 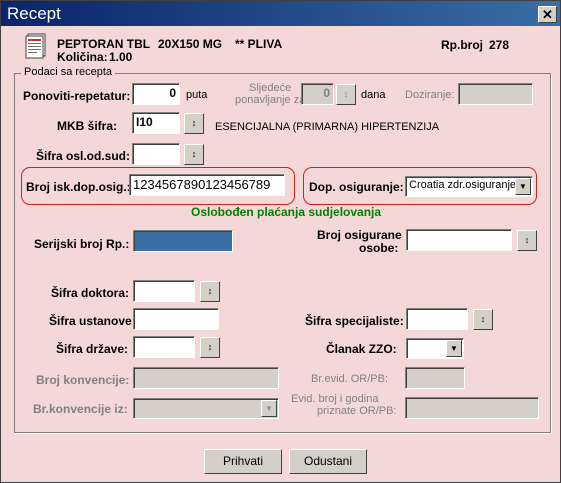 I want to click on convention-number-label: Broj konvencije:, so click(x=83, y=380).